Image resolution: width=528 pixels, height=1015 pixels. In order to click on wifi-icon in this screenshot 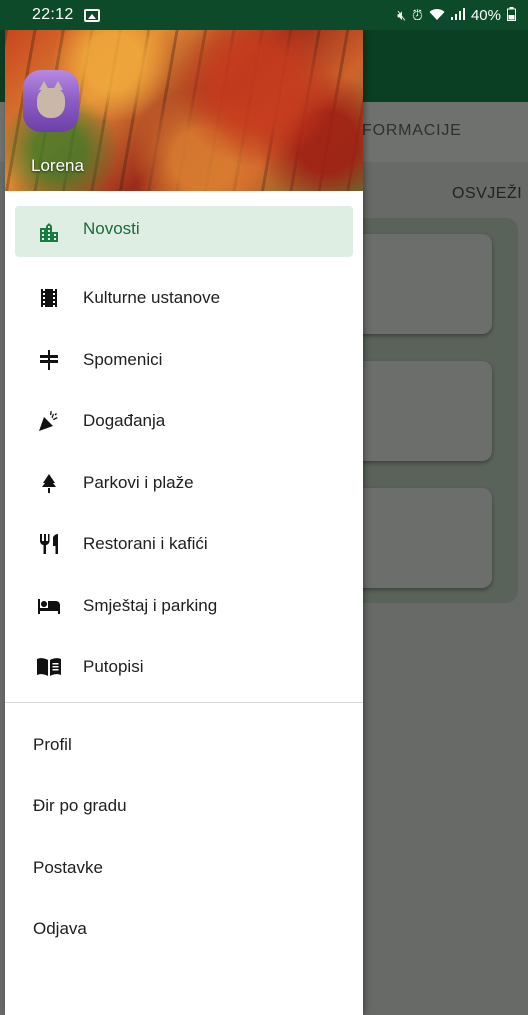, I will do `click(437, 15)`.